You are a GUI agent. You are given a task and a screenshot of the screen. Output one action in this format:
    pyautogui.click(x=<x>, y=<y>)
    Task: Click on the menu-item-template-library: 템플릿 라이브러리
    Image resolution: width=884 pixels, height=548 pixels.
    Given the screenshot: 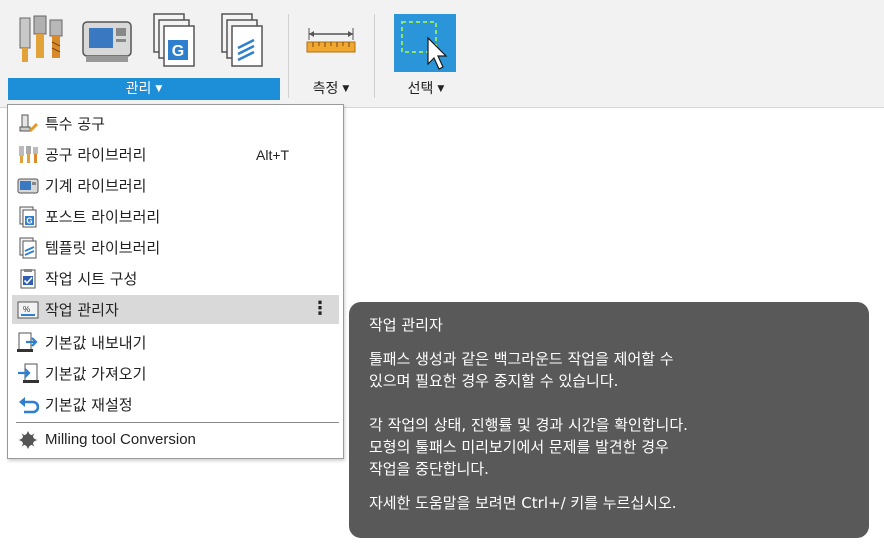 What is the action you would take?
    pyautogui.click(x=175, y=247)
    